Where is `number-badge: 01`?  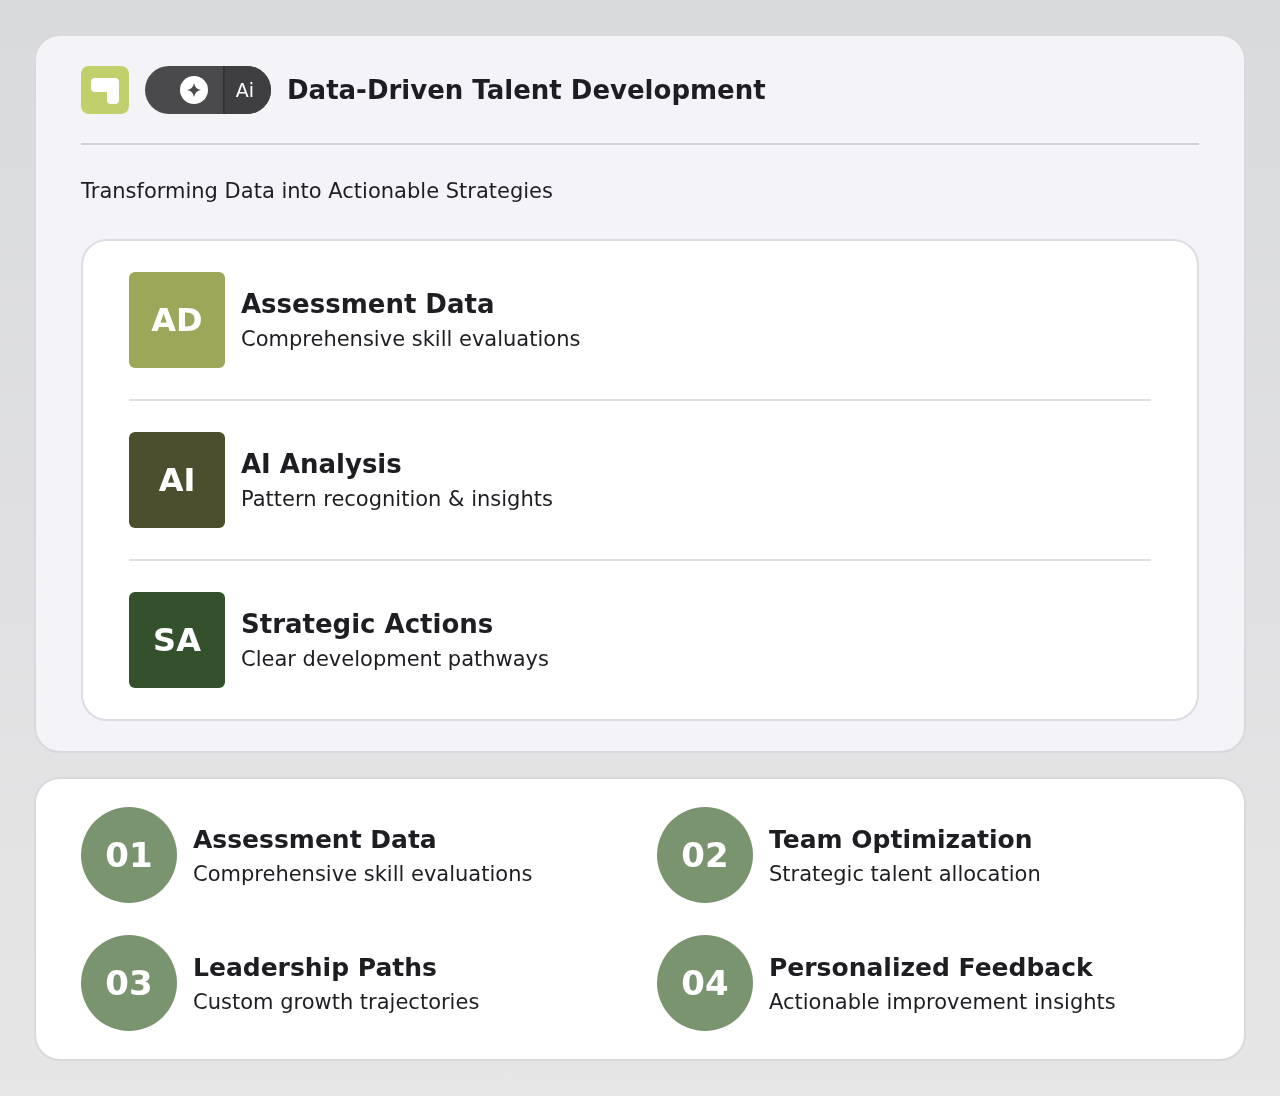 number-badge: 01 is located at coordinates (129, 855).